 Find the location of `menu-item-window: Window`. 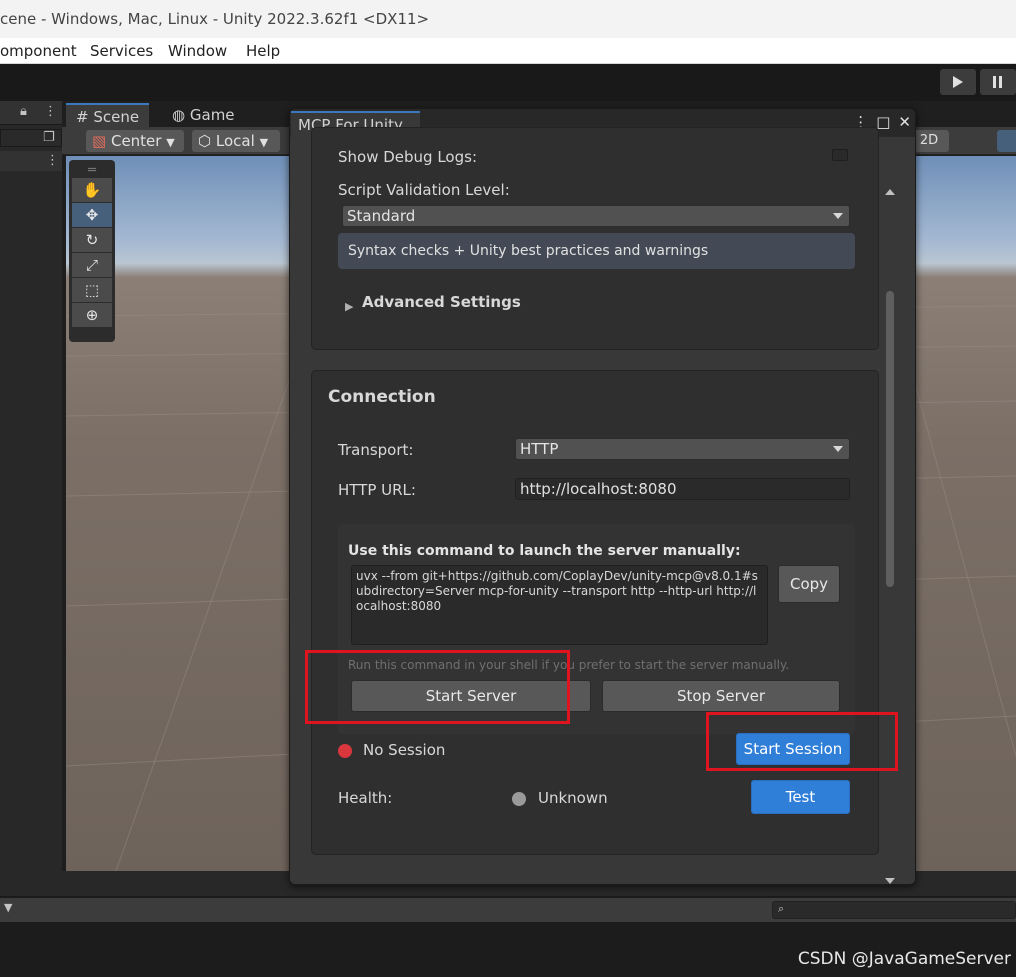

menu-item-window: Window is located at coordinates (197, 51).